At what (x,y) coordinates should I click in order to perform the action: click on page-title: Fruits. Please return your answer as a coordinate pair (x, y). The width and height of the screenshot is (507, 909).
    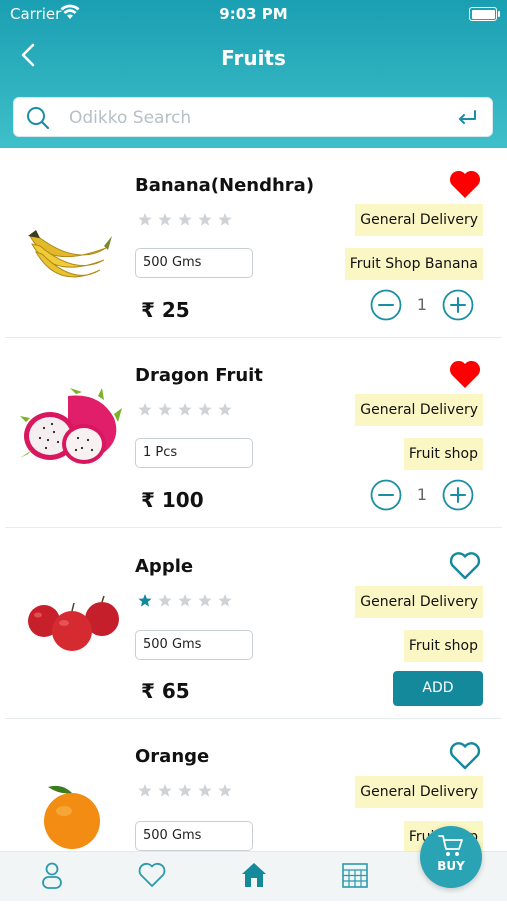
    Looking at the image, I should click on (253, 58).